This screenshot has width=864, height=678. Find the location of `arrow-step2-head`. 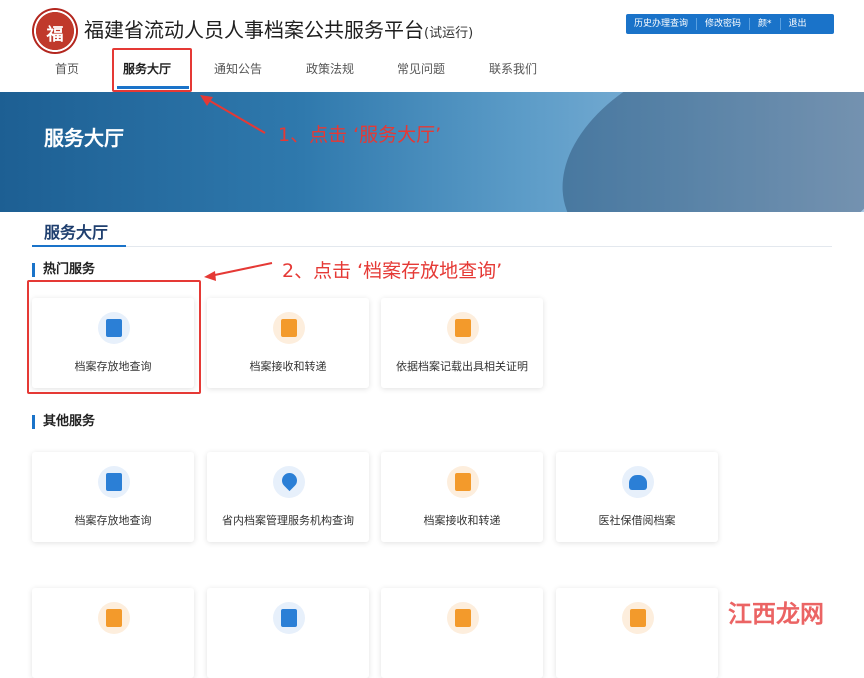

arrow-step2-head is located at coordinates (210, 276).